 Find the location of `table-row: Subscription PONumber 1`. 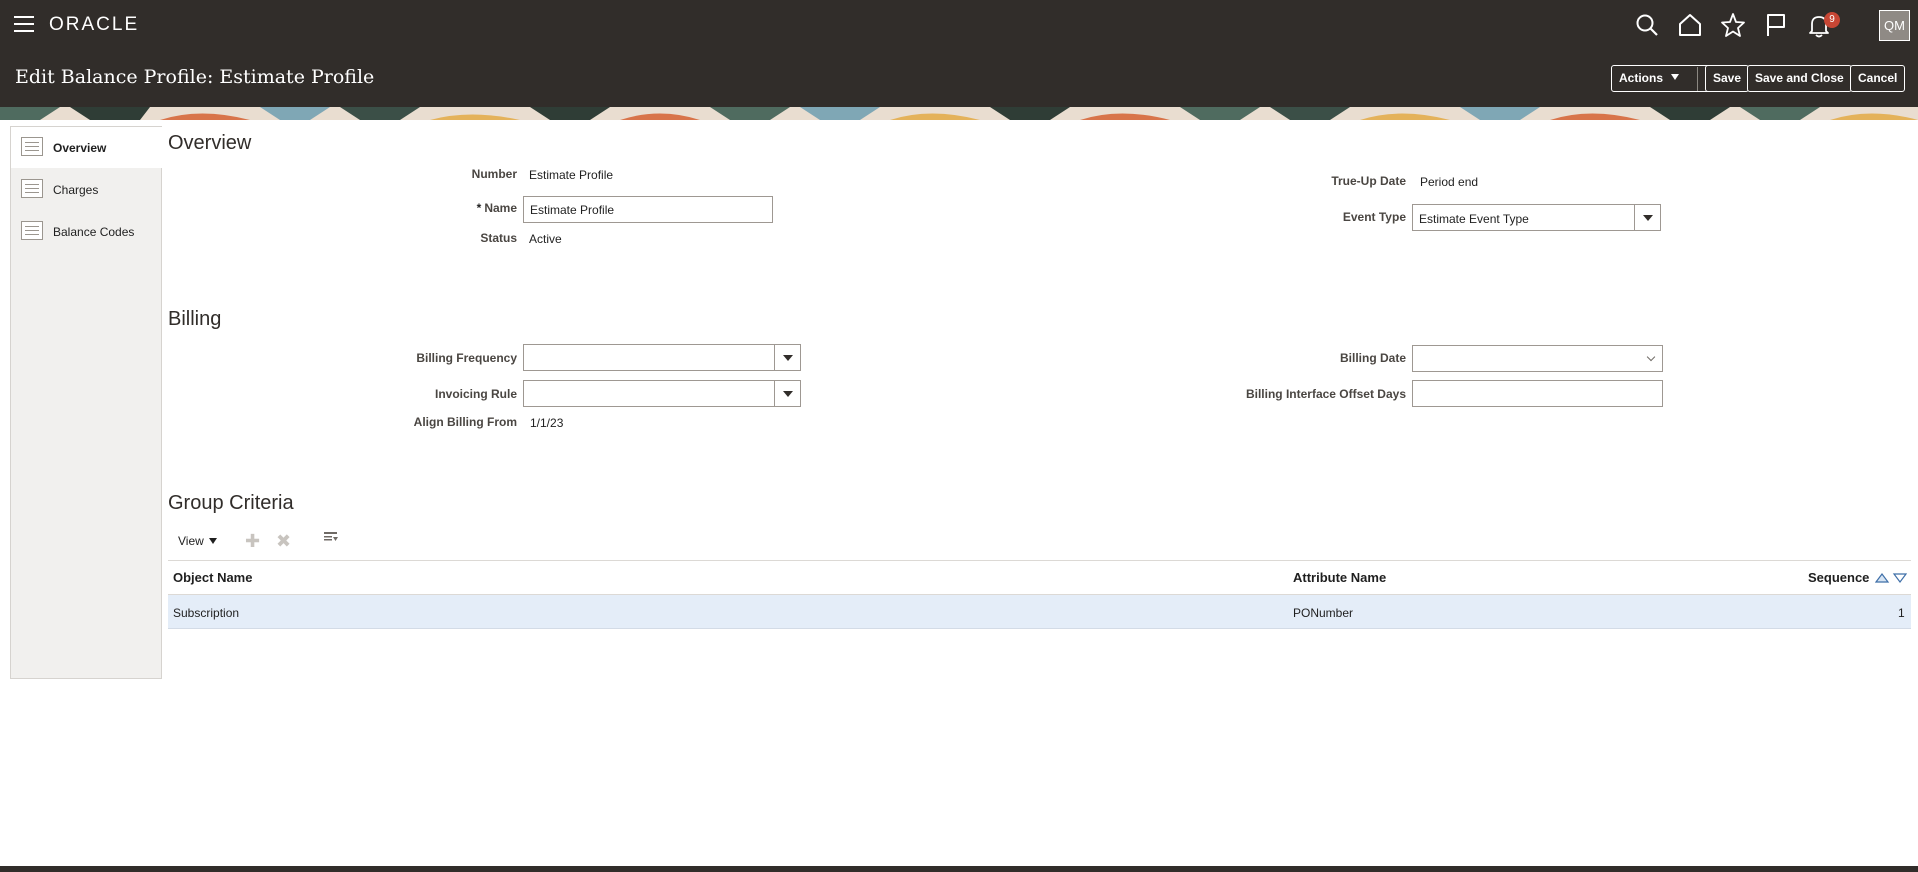

table-row: Subscription PONumber 1 is located at coordinates (1039, 612).